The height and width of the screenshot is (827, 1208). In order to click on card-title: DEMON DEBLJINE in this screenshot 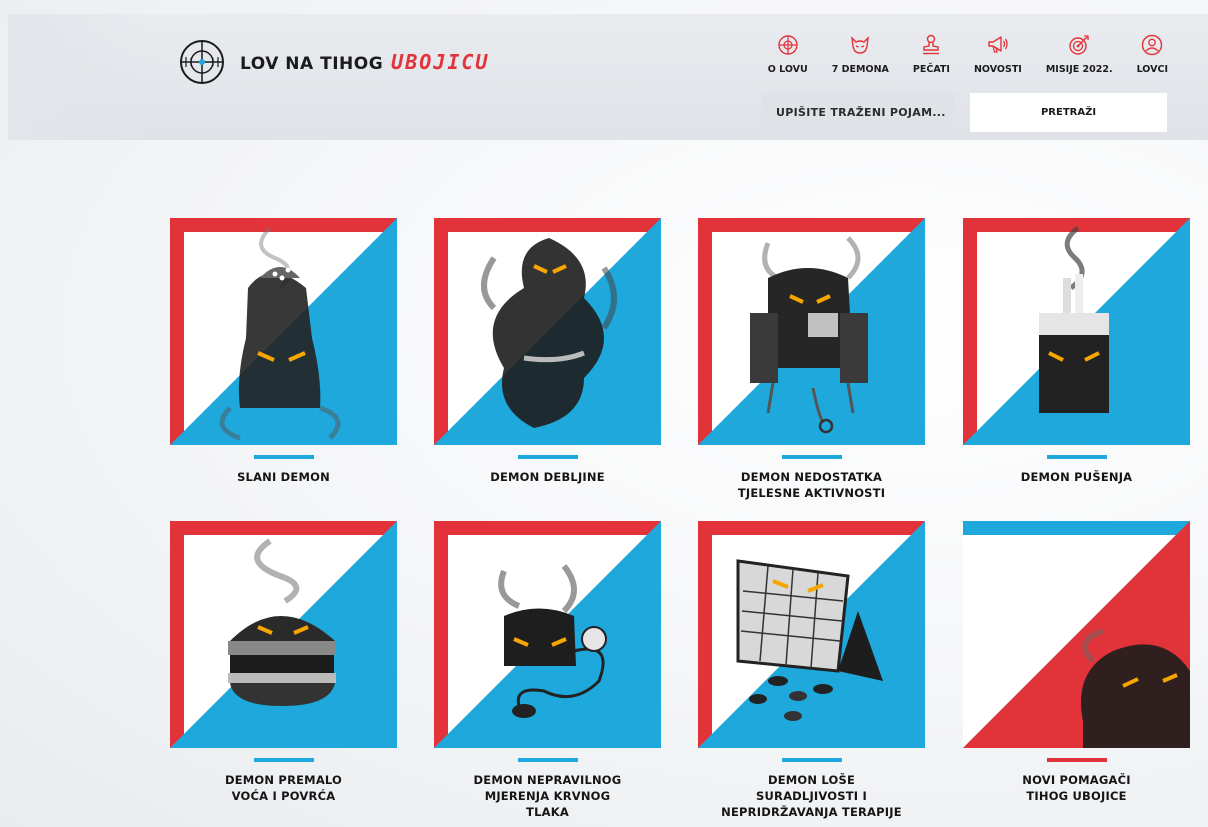, I will do `click(547, 477)`.